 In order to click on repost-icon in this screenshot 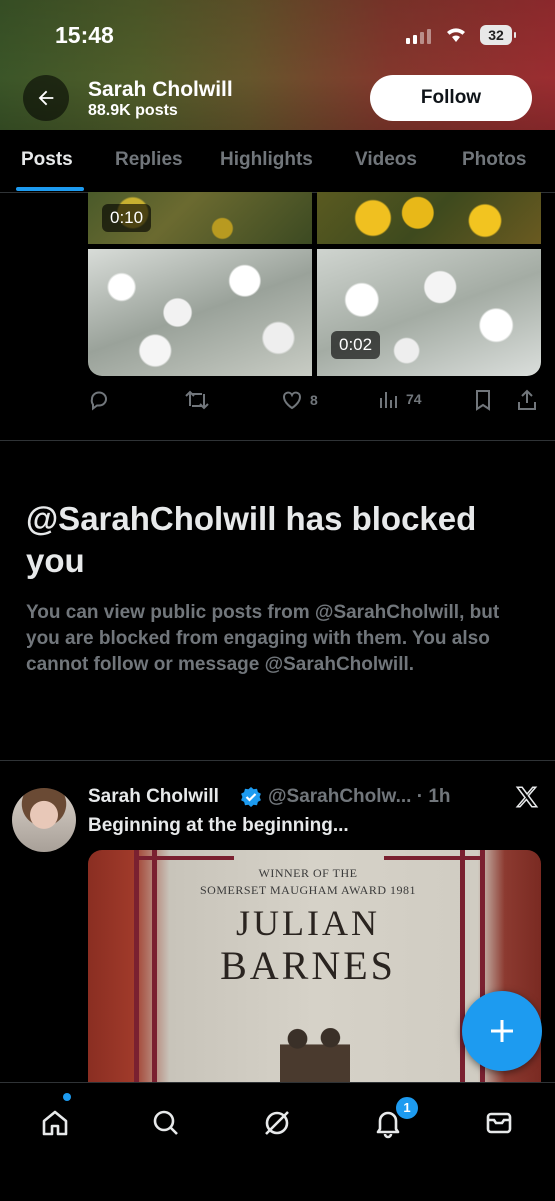, I will do `click(197, 400)`.